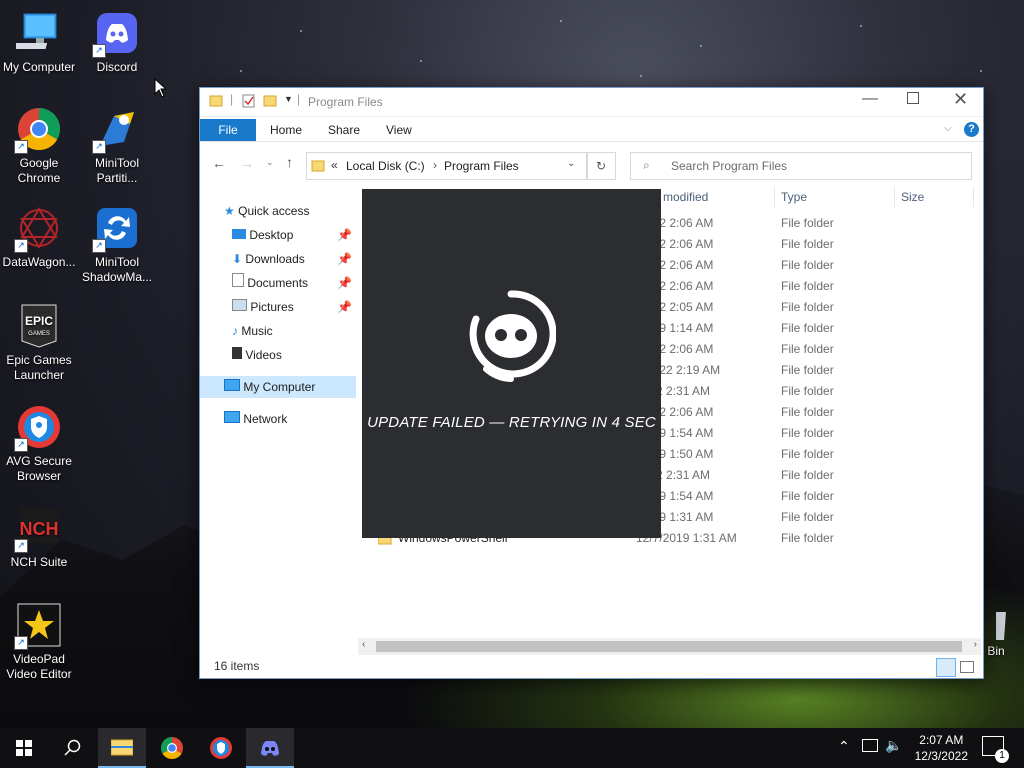 The height and width of the screenshot is (768, 1024). Describe the element at coordinates (238, 280) in the screenshot. I see `documents-icon` at that location.